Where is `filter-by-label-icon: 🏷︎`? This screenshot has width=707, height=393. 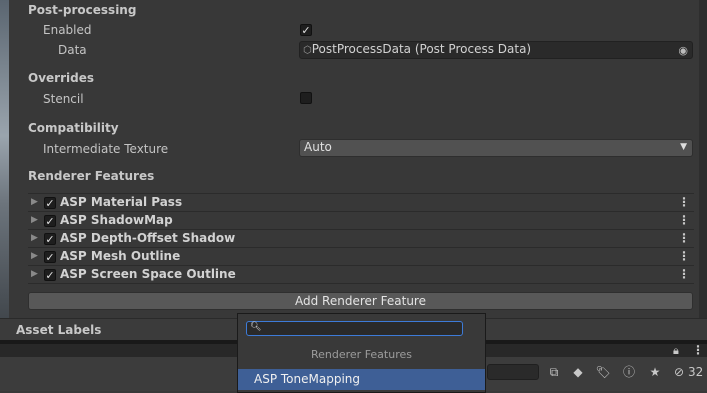
filter-by-label-icon: 🏷︎ is located at coordinates (603, 372).